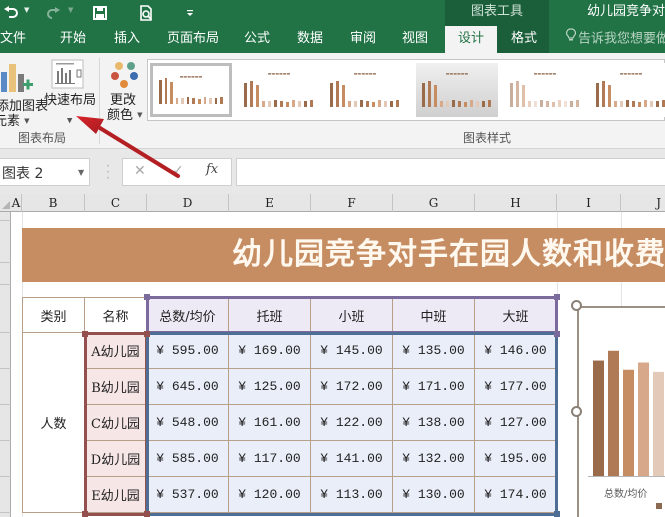 The height and width of the screenshot is (517, 665). I want to click on chart-style-4: ▬▬▬▬▬▬, so click(457, 90).